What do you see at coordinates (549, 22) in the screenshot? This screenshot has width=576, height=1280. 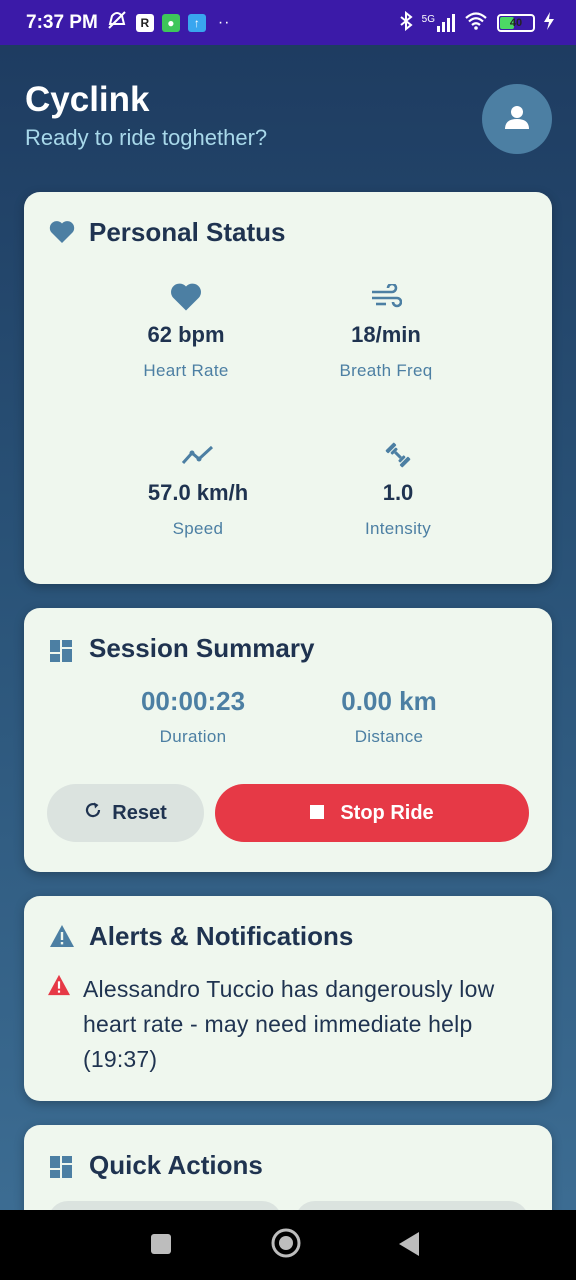 I see `charging-icon` at bounding box center [549, 22].